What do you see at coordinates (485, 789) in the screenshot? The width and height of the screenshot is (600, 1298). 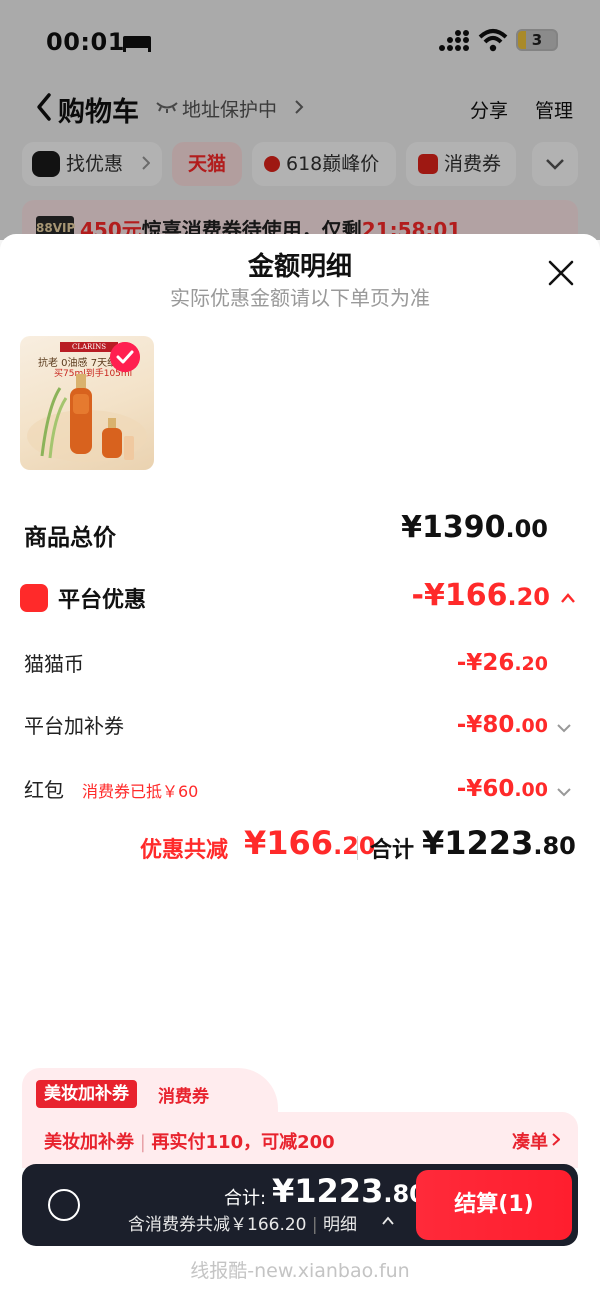 I see `price-main: -¥60` at bounding box center [485, 789].